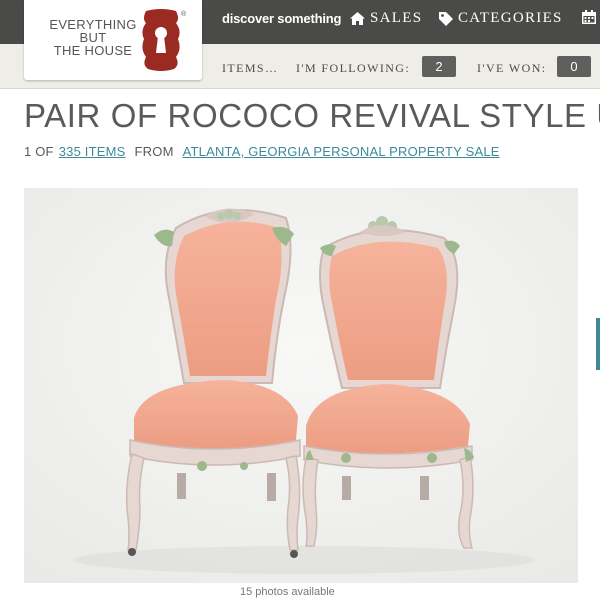 The image size is (600, 598). What do you see at coordinates (598, 344) in the screenshot?
I see `sidebar-accent` at bounding box center [598, 344].